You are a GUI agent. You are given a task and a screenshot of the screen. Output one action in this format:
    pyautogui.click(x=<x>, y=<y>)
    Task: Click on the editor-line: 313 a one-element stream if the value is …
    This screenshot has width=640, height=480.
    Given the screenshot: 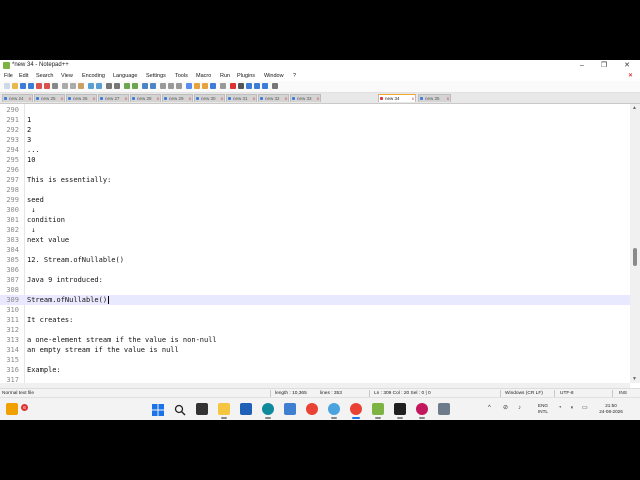 What is the action you would take?
    pyautogui.click(x=315, y=340)
    